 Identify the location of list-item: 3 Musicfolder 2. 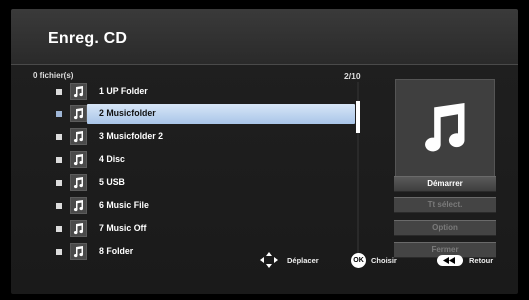
(206, 137).